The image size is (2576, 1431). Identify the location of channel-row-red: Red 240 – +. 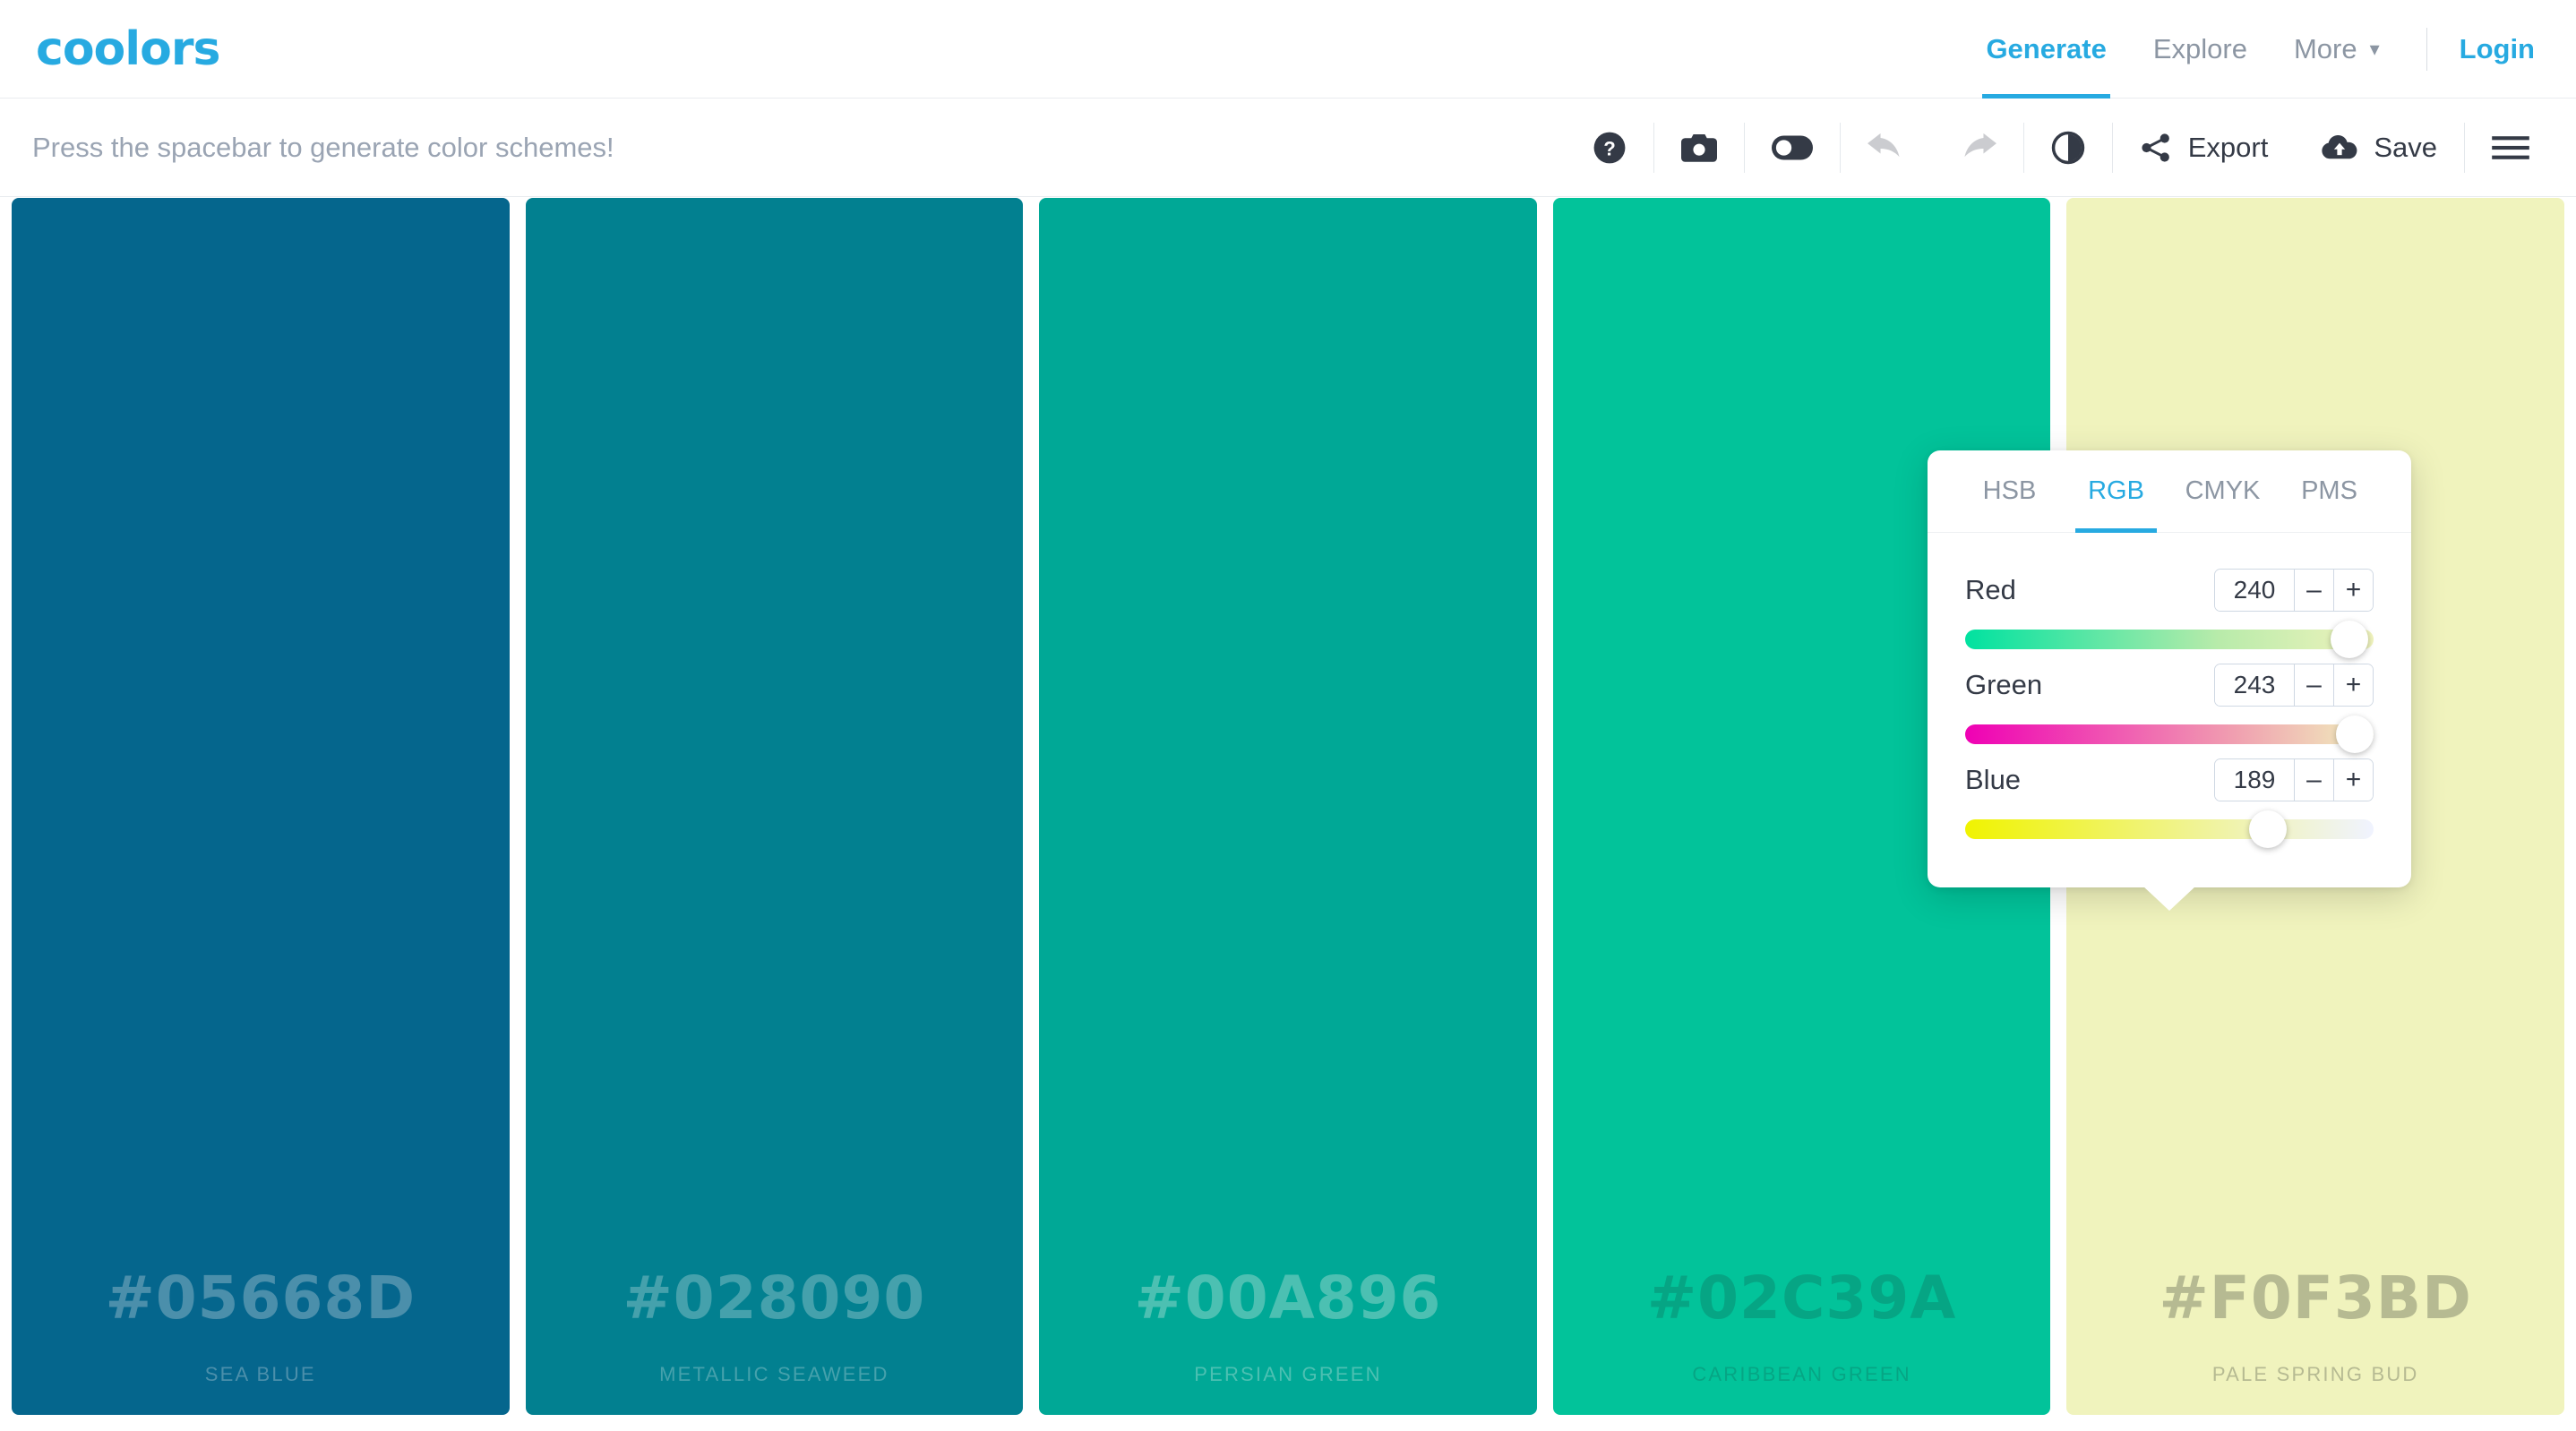
(2169, 590).